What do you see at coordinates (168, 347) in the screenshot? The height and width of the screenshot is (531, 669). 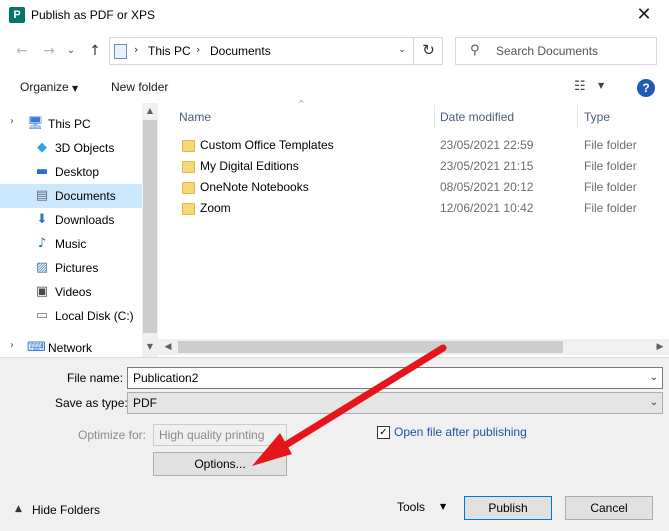 I see `scroll-left-icon: ◀` at bounding box center [168, 347].